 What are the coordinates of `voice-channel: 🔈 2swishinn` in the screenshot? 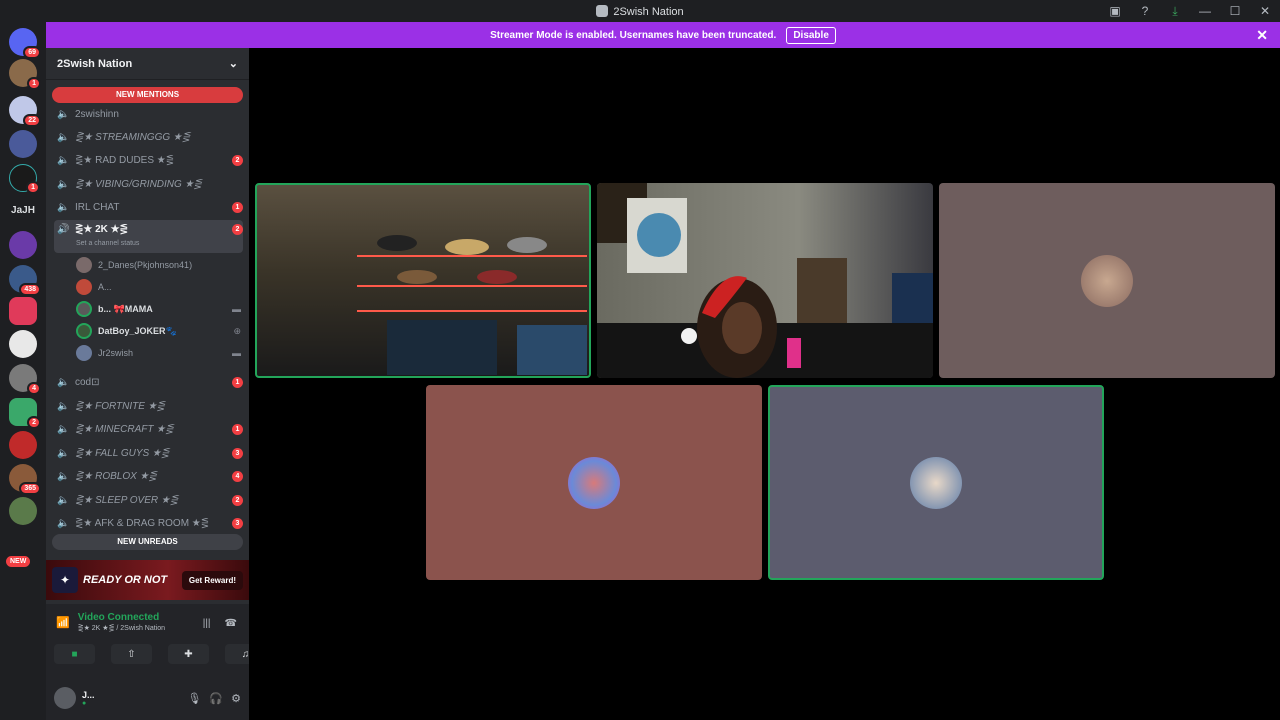 It's located at (148, 114).